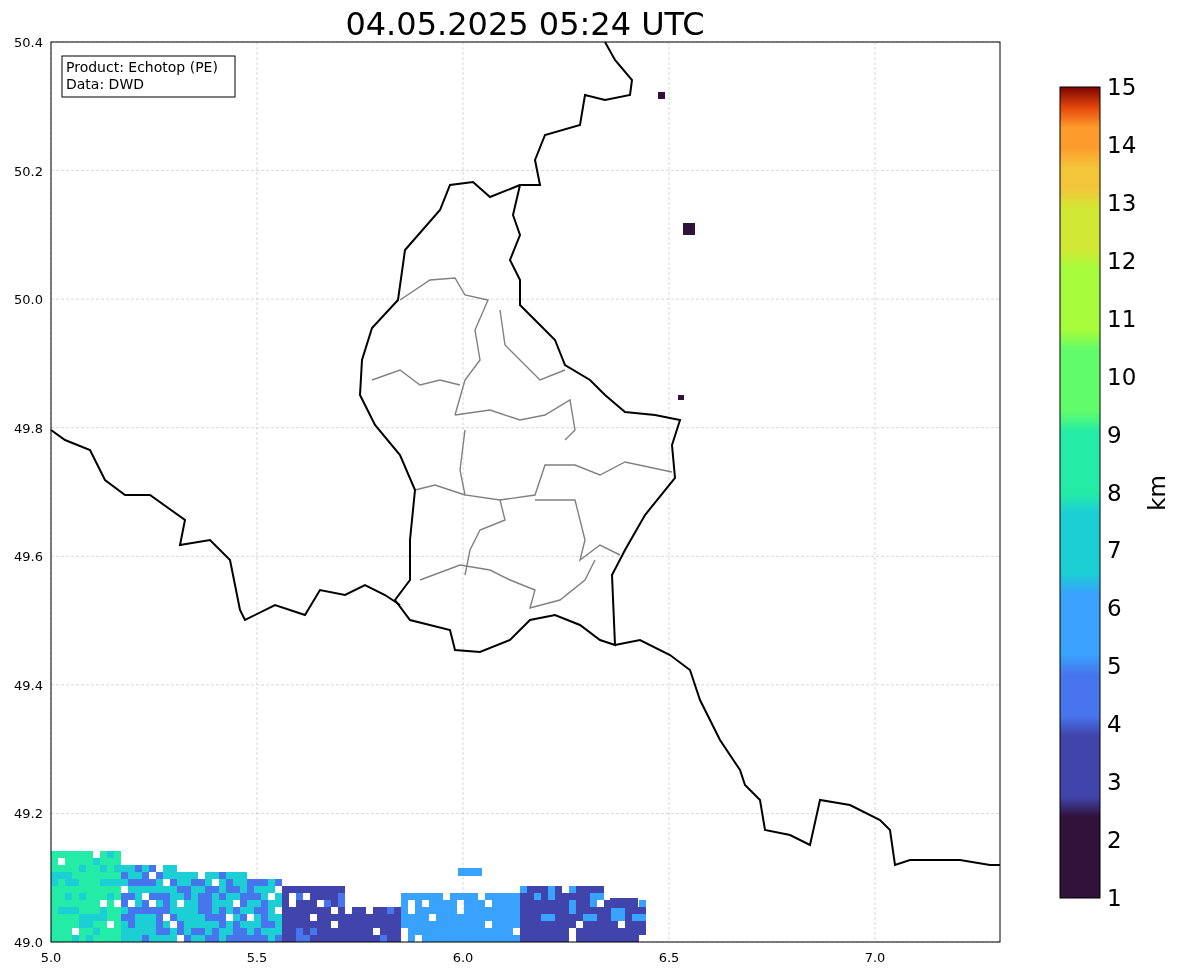 The image size is (1178, 976). What do you see at coordinates (463, 957) in the screenshot?
I see `x-tick-label: 6.0` at bounding box center [463, 957].